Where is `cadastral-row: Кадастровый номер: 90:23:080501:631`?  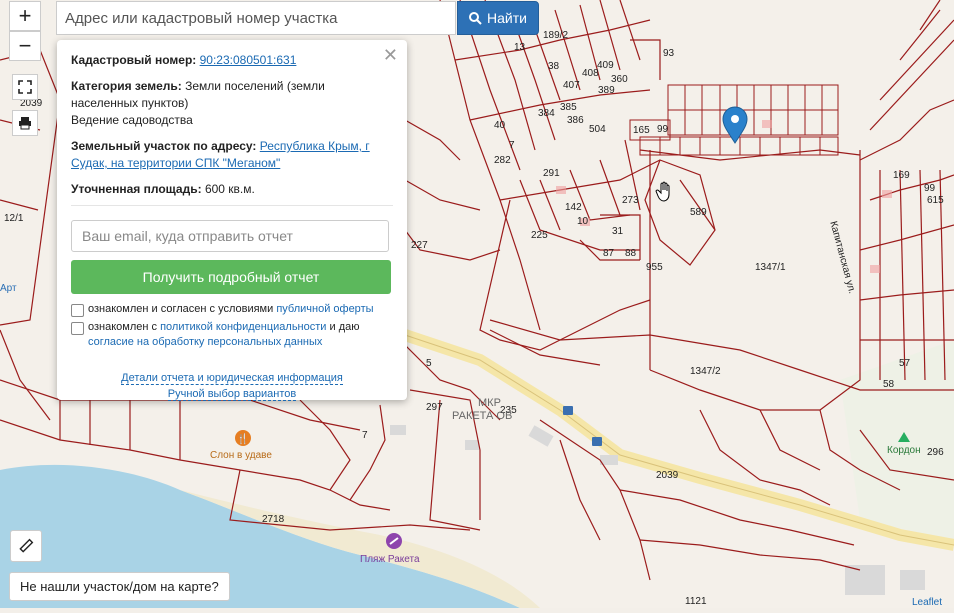 cadastral-row: Кадастровый номер: 90:23:080501:631 is located at coordinates (232, 60).